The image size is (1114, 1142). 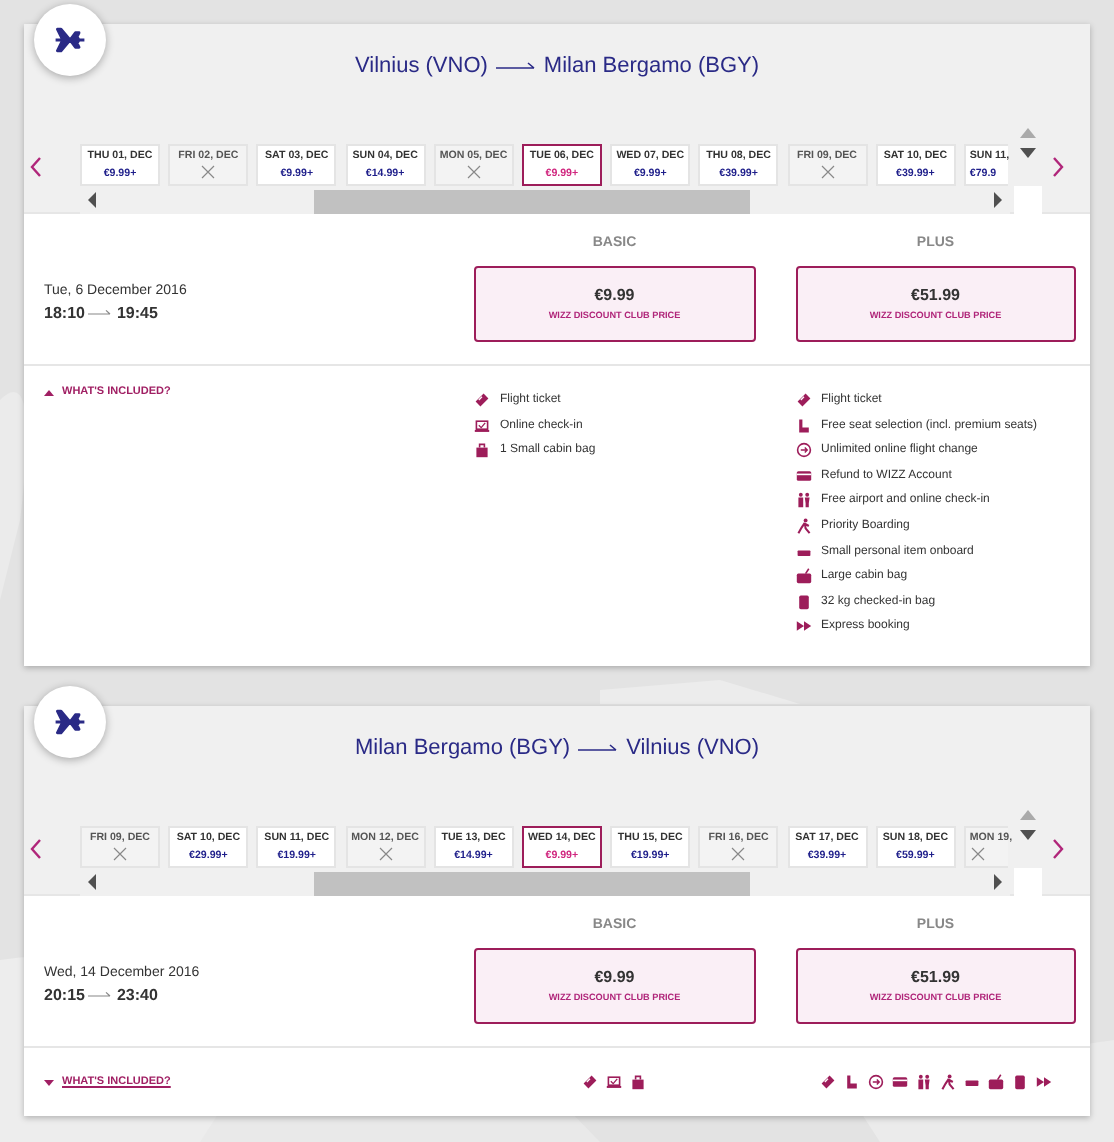 I want to click on arrival-time: 19:45, so click(x=137, y=313).